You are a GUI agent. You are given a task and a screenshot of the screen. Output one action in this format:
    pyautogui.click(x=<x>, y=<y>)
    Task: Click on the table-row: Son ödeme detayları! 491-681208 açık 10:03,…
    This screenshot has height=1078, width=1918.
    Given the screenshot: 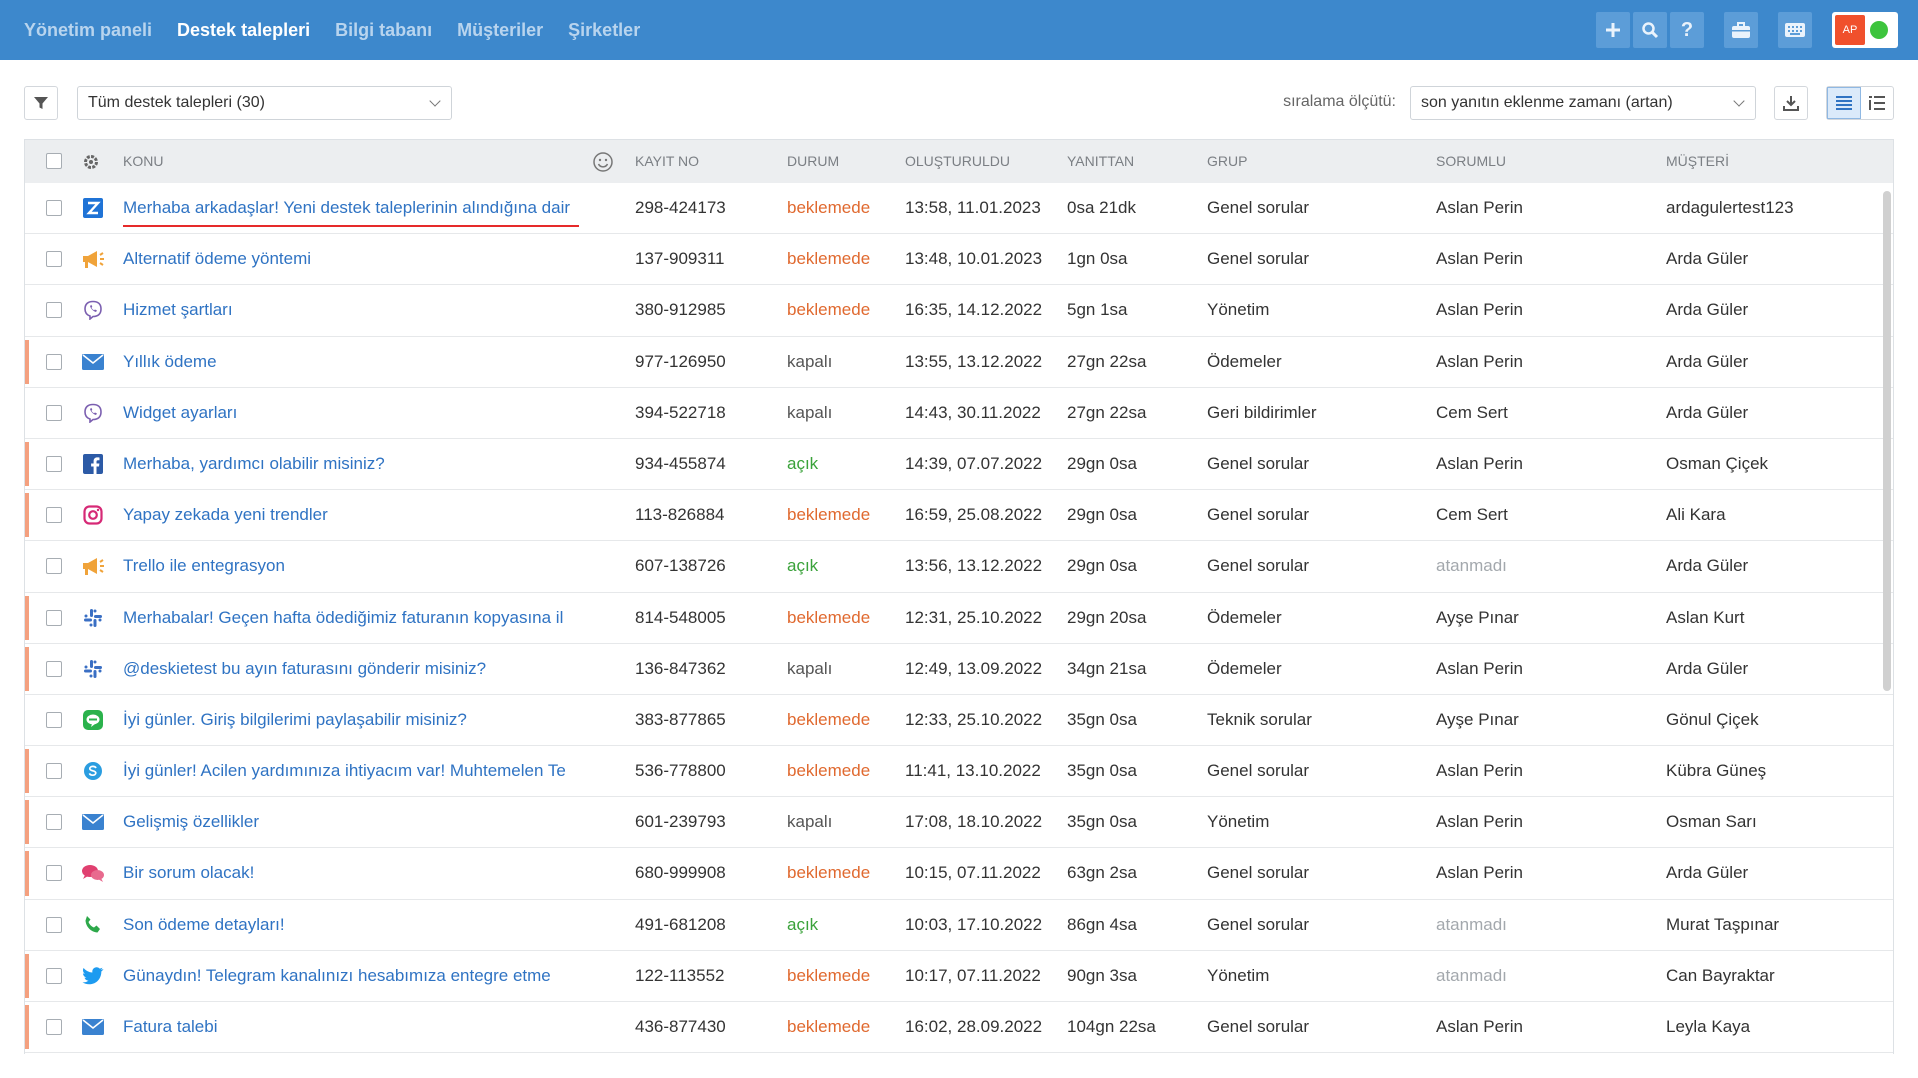 What is the action you would take?
    pyautogui.click(x=959, y=925)
    